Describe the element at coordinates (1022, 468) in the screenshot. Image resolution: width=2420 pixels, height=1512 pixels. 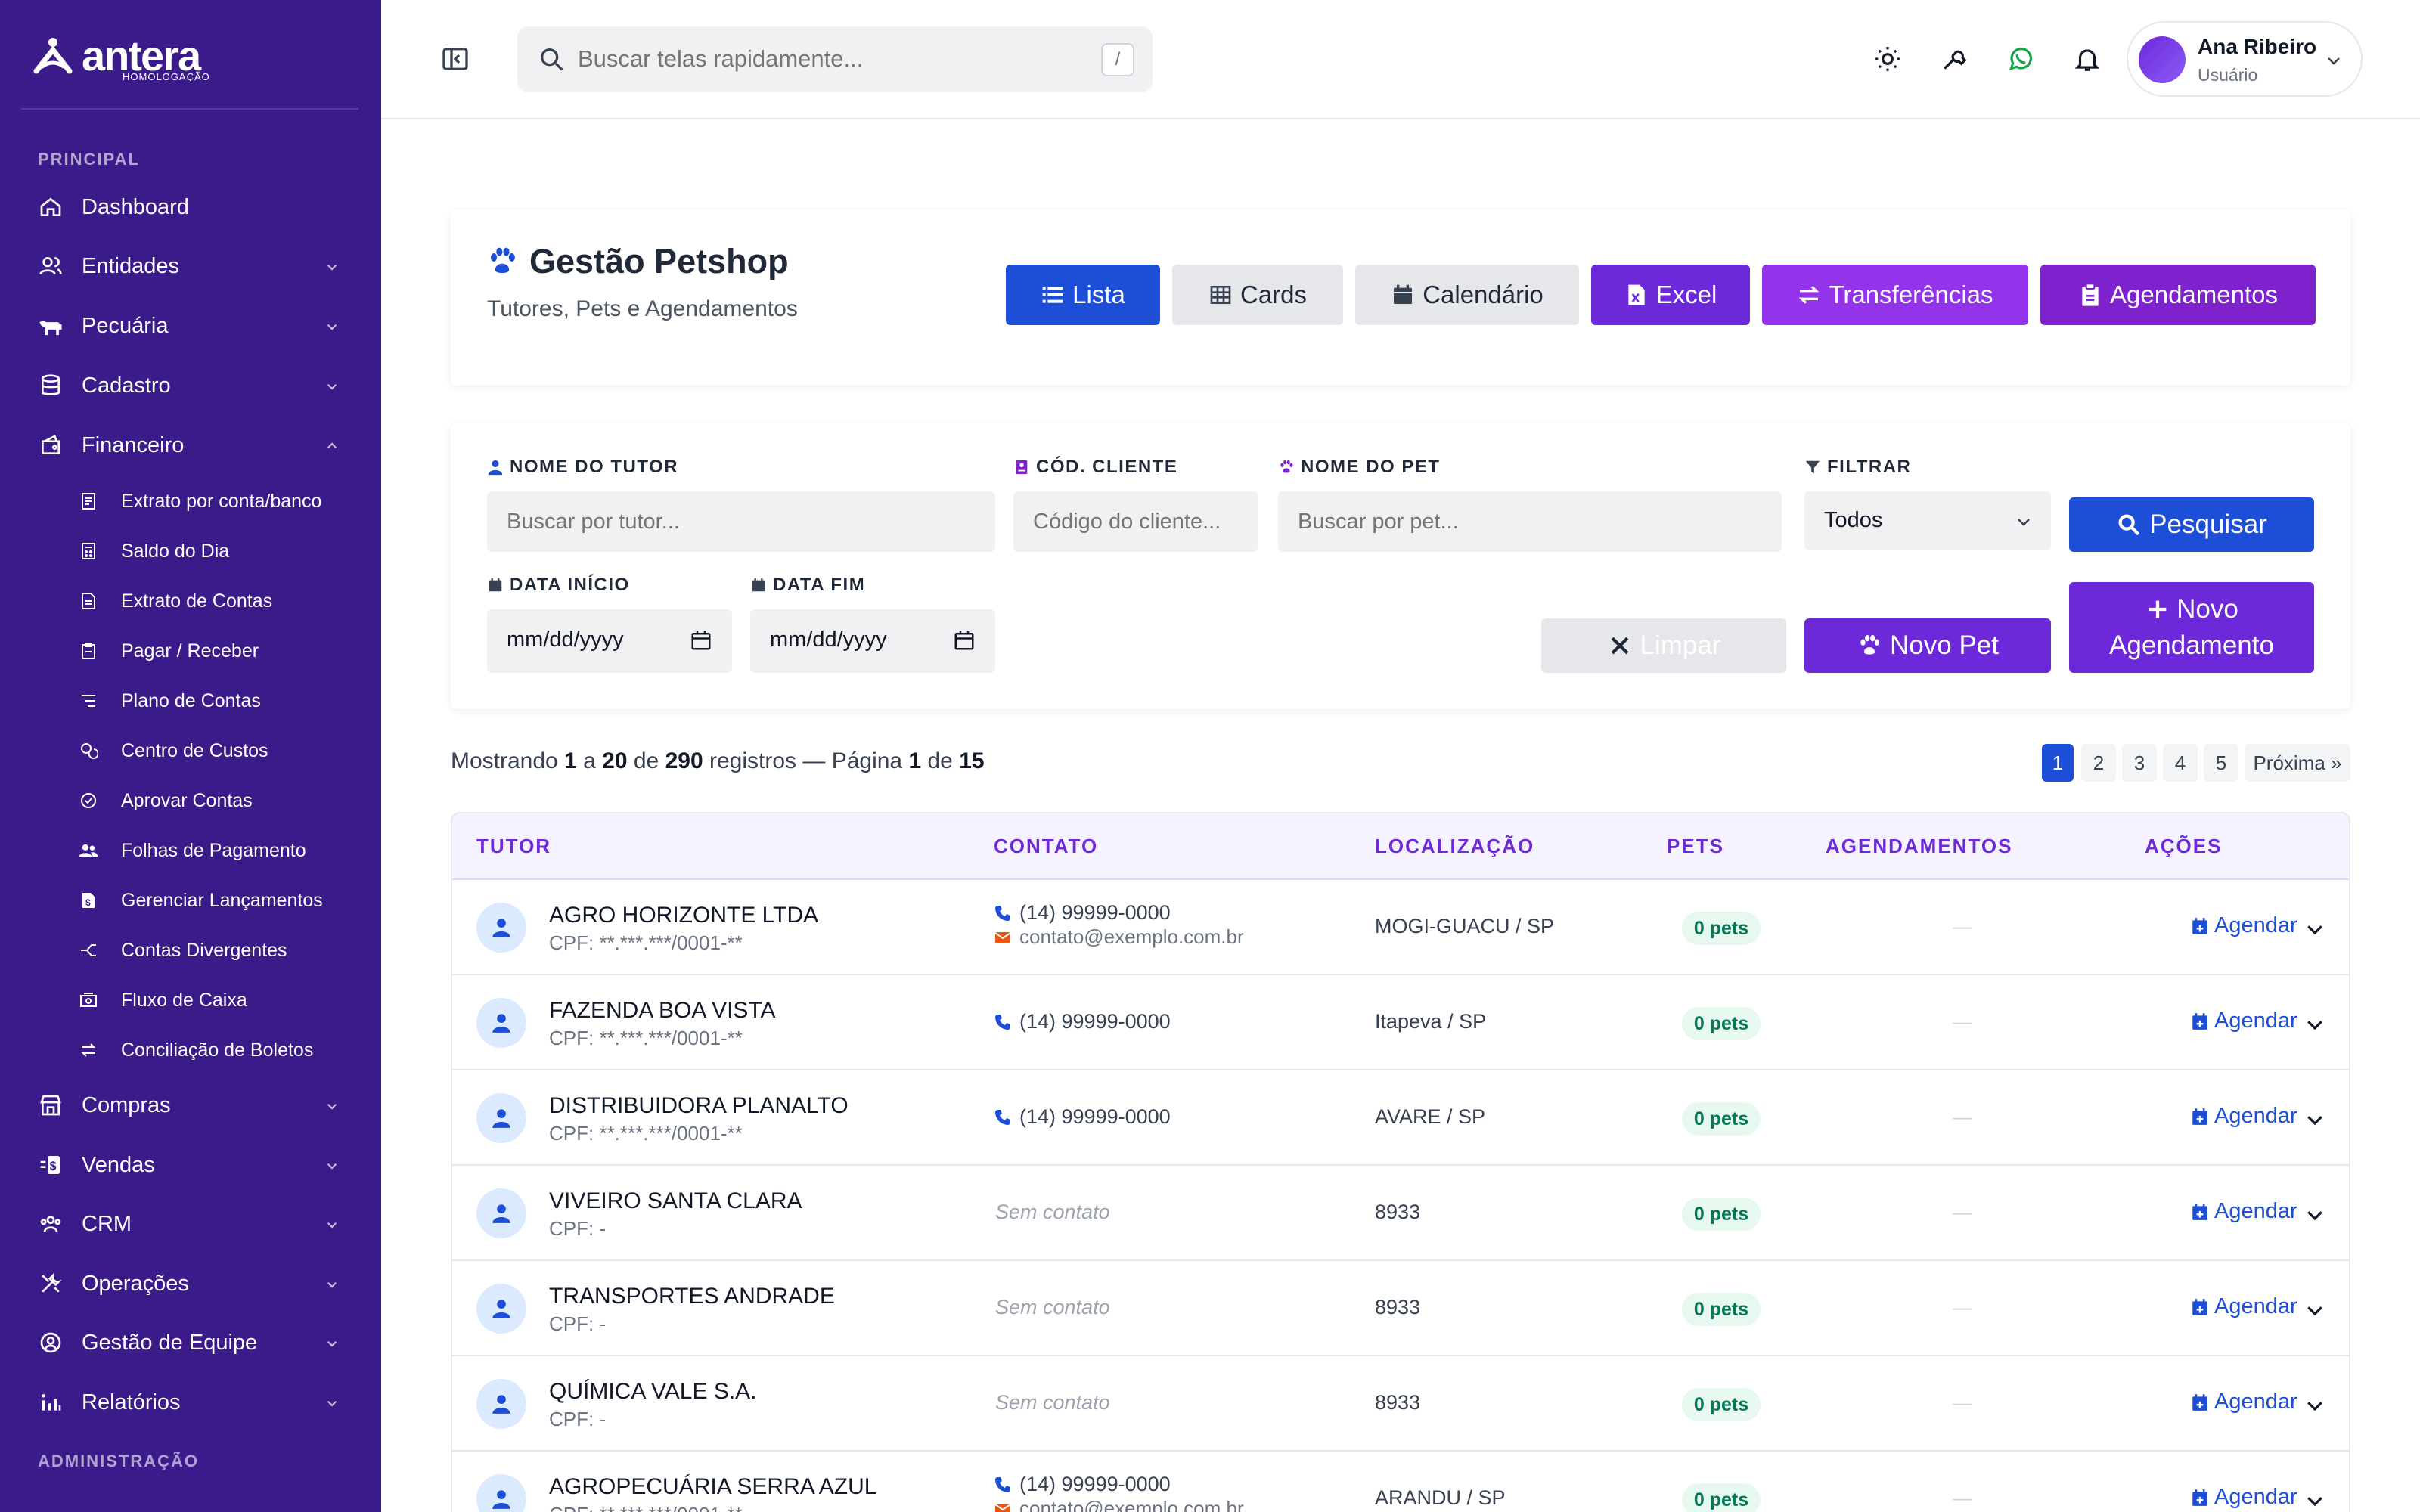
I see `id-card-icon` at that location.